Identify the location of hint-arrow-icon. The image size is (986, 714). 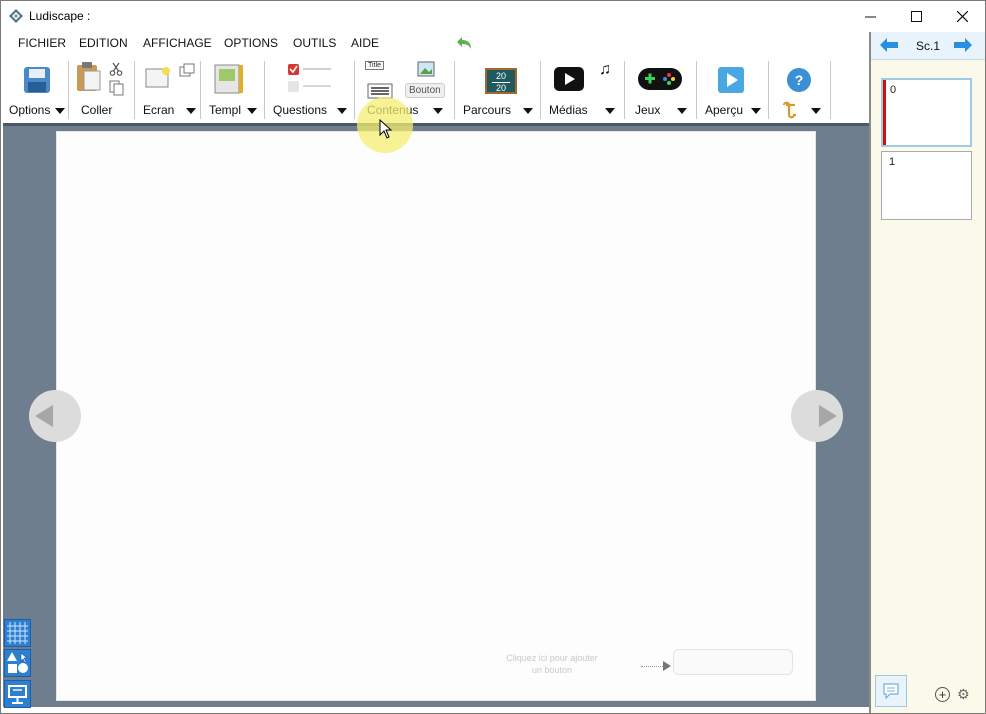
(667, 666).